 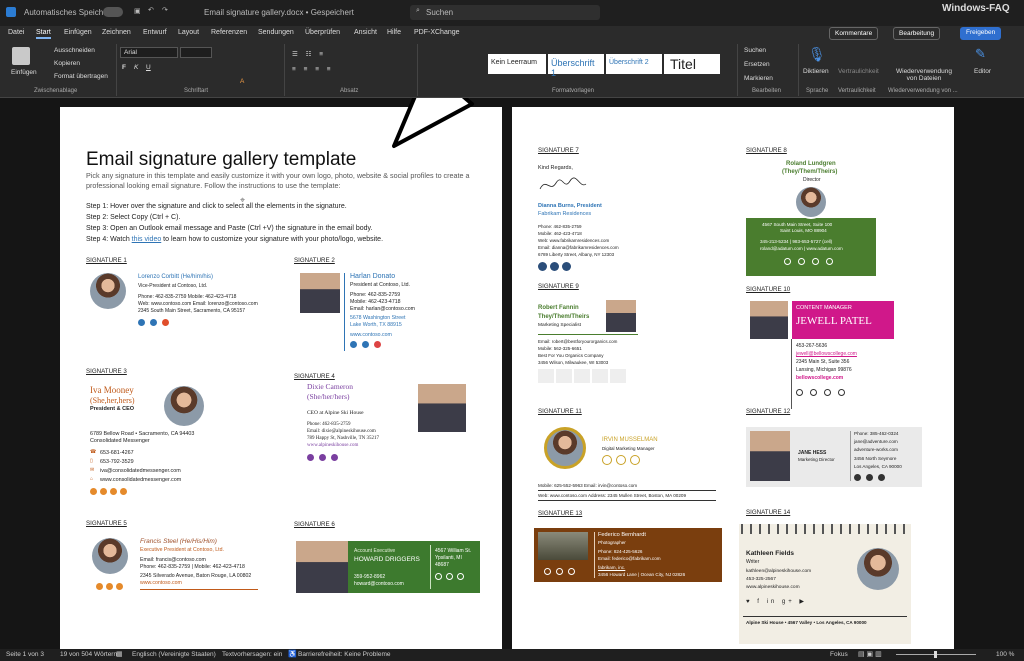 I want to click on tab-entwurf: Entwurf, so click(x=155, y=32).